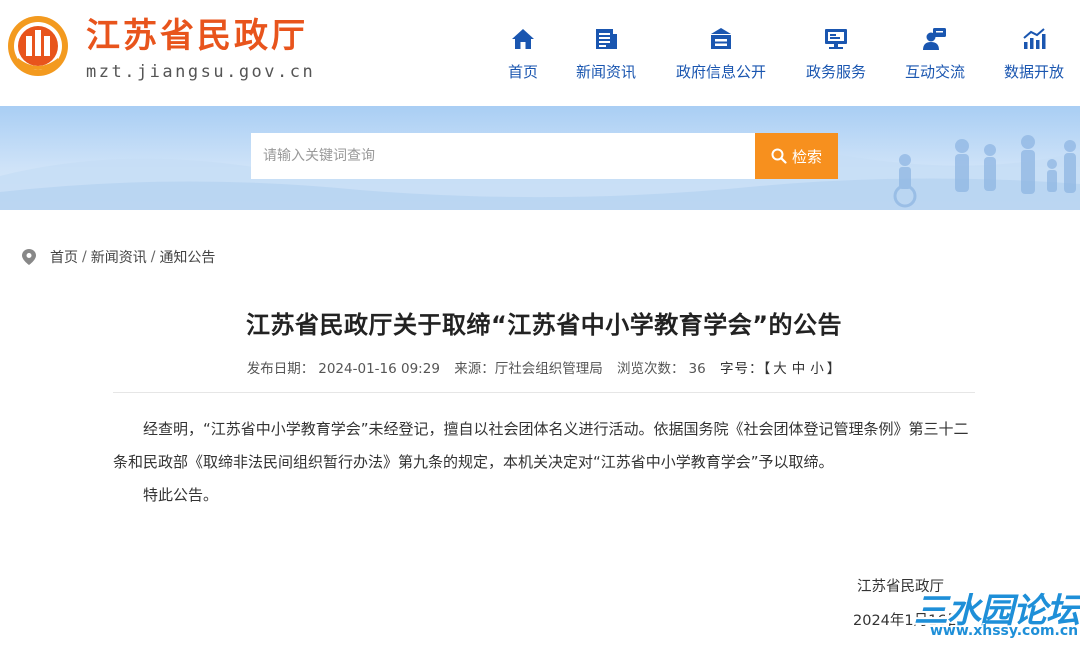 The height and width of the screenshot is (652, 1080). What do you see at coordinates (741, 369) in the screenshot?
I see `font-size-label: 字号：` at bounding box center [741, 369].